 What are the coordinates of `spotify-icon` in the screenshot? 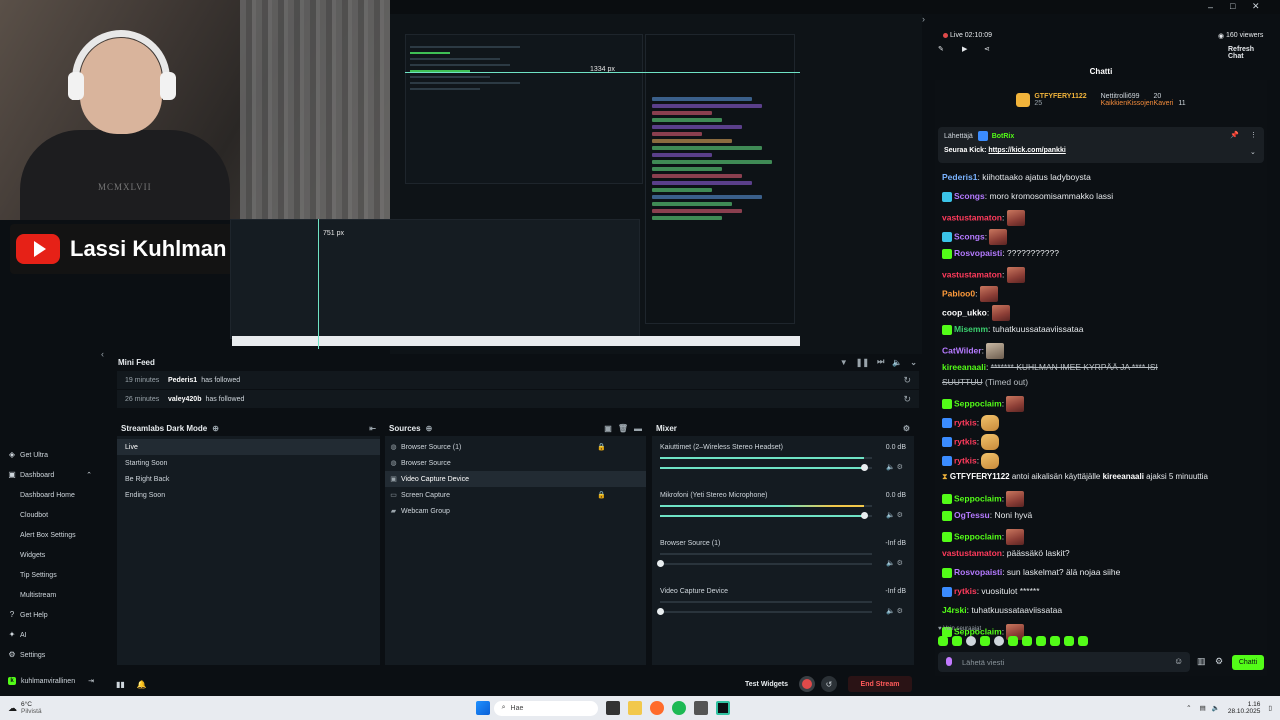 It's located at (678, 708).